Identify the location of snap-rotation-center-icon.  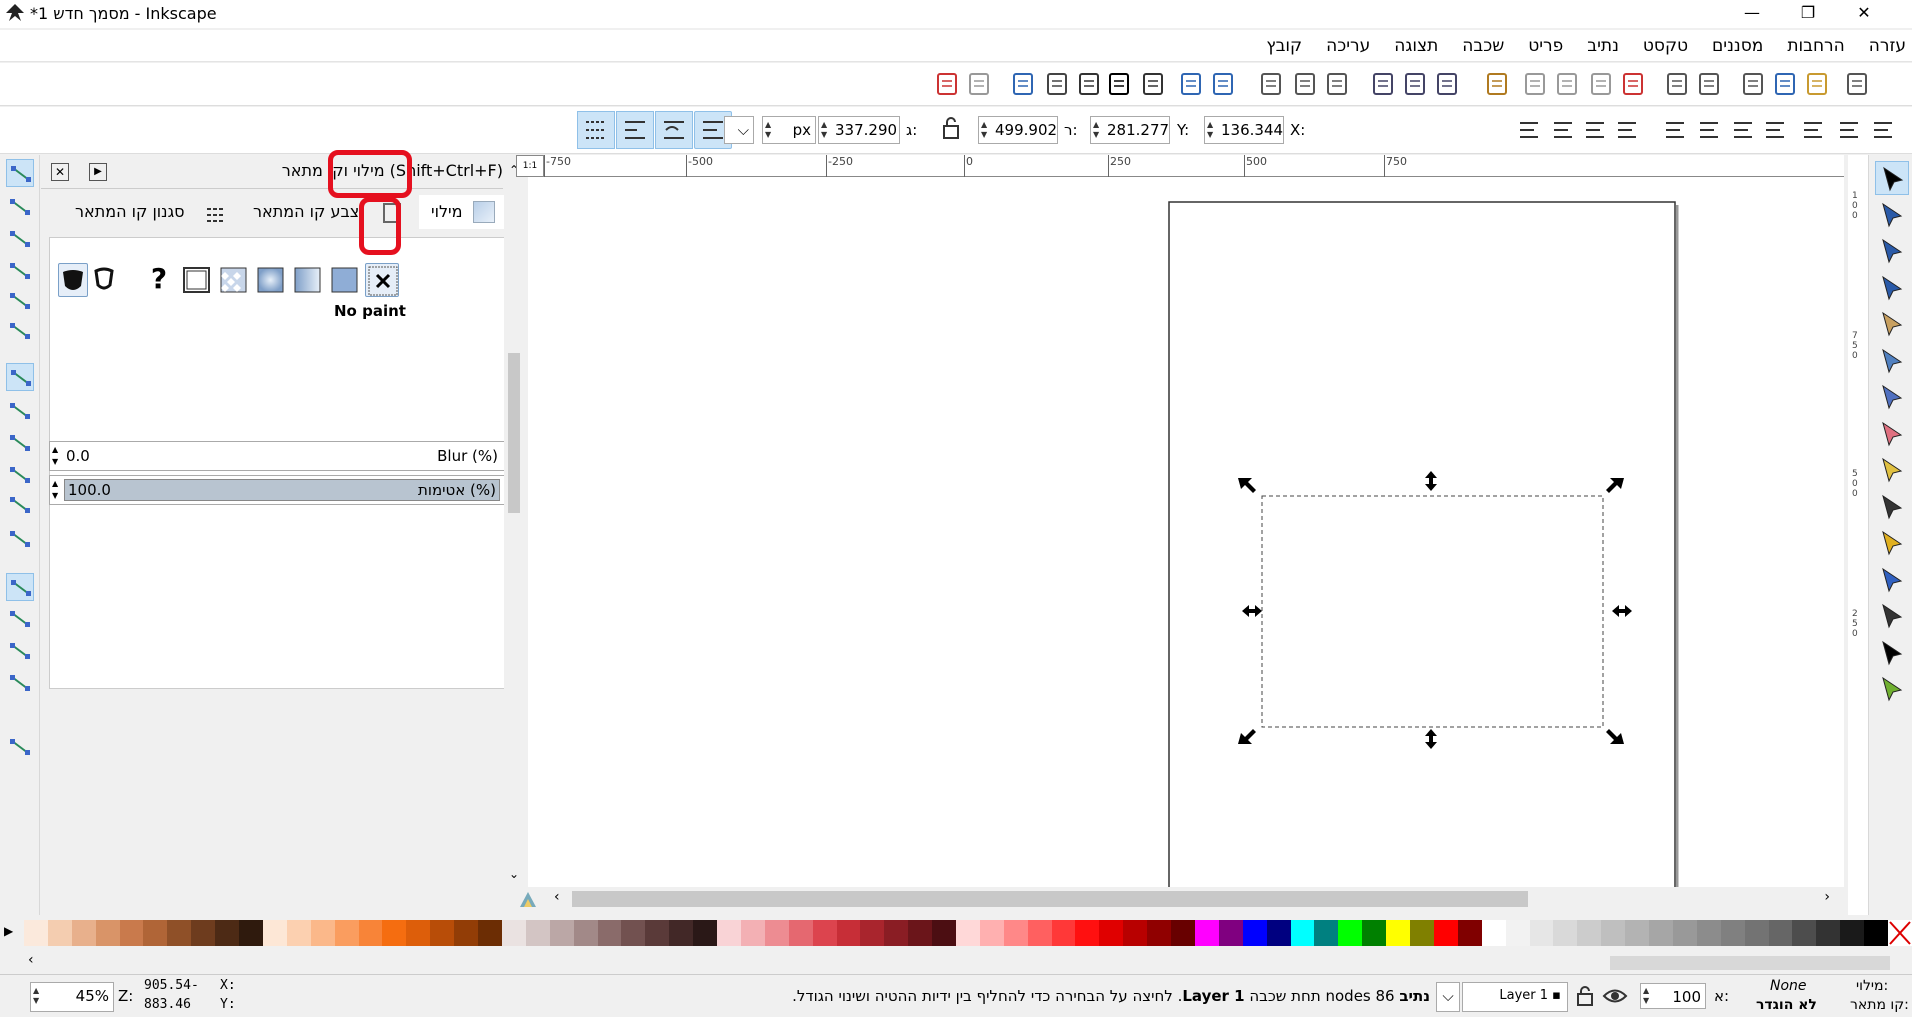
(20, 651).